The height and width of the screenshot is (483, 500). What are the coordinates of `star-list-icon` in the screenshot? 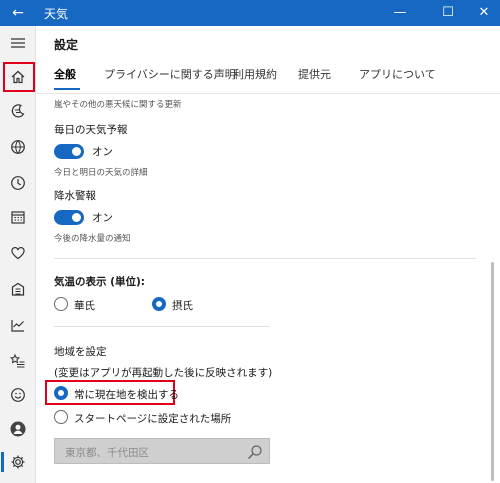 It's located at (18, 361).